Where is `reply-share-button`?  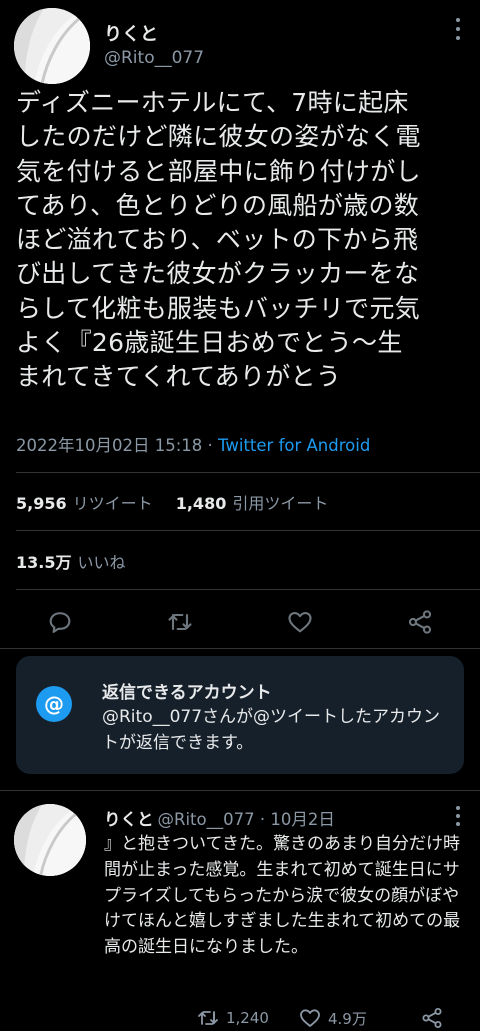 reply-share-button is located at coordinates (435, 1017).